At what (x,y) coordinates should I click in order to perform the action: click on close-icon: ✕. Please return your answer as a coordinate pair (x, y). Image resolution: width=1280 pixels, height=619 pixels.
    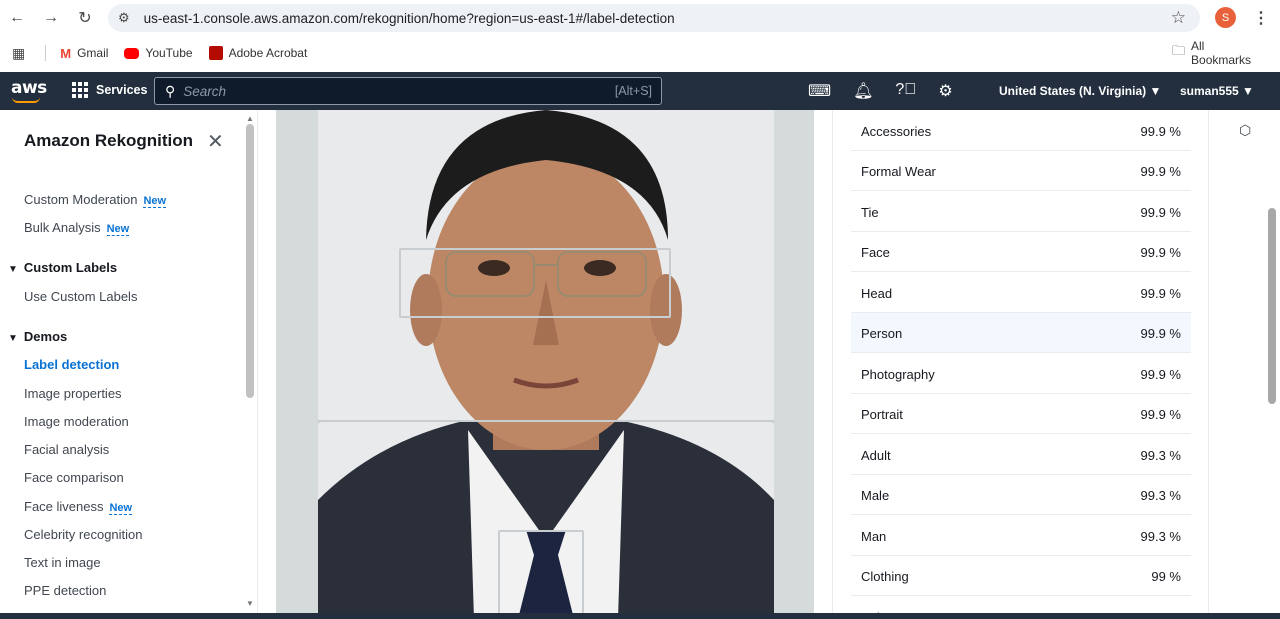
    Looking at the image, I should click on (215, 141).